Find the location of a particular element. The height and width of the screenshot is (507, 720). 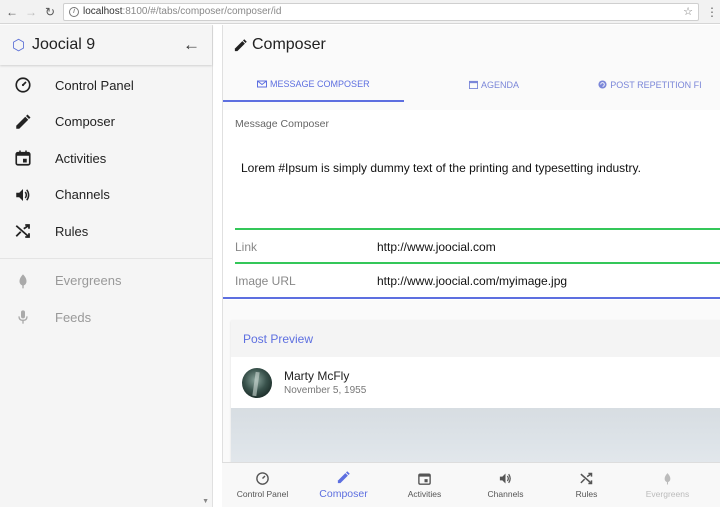

bottom-tab-channels: Channels is located at coordinates (505, 485).